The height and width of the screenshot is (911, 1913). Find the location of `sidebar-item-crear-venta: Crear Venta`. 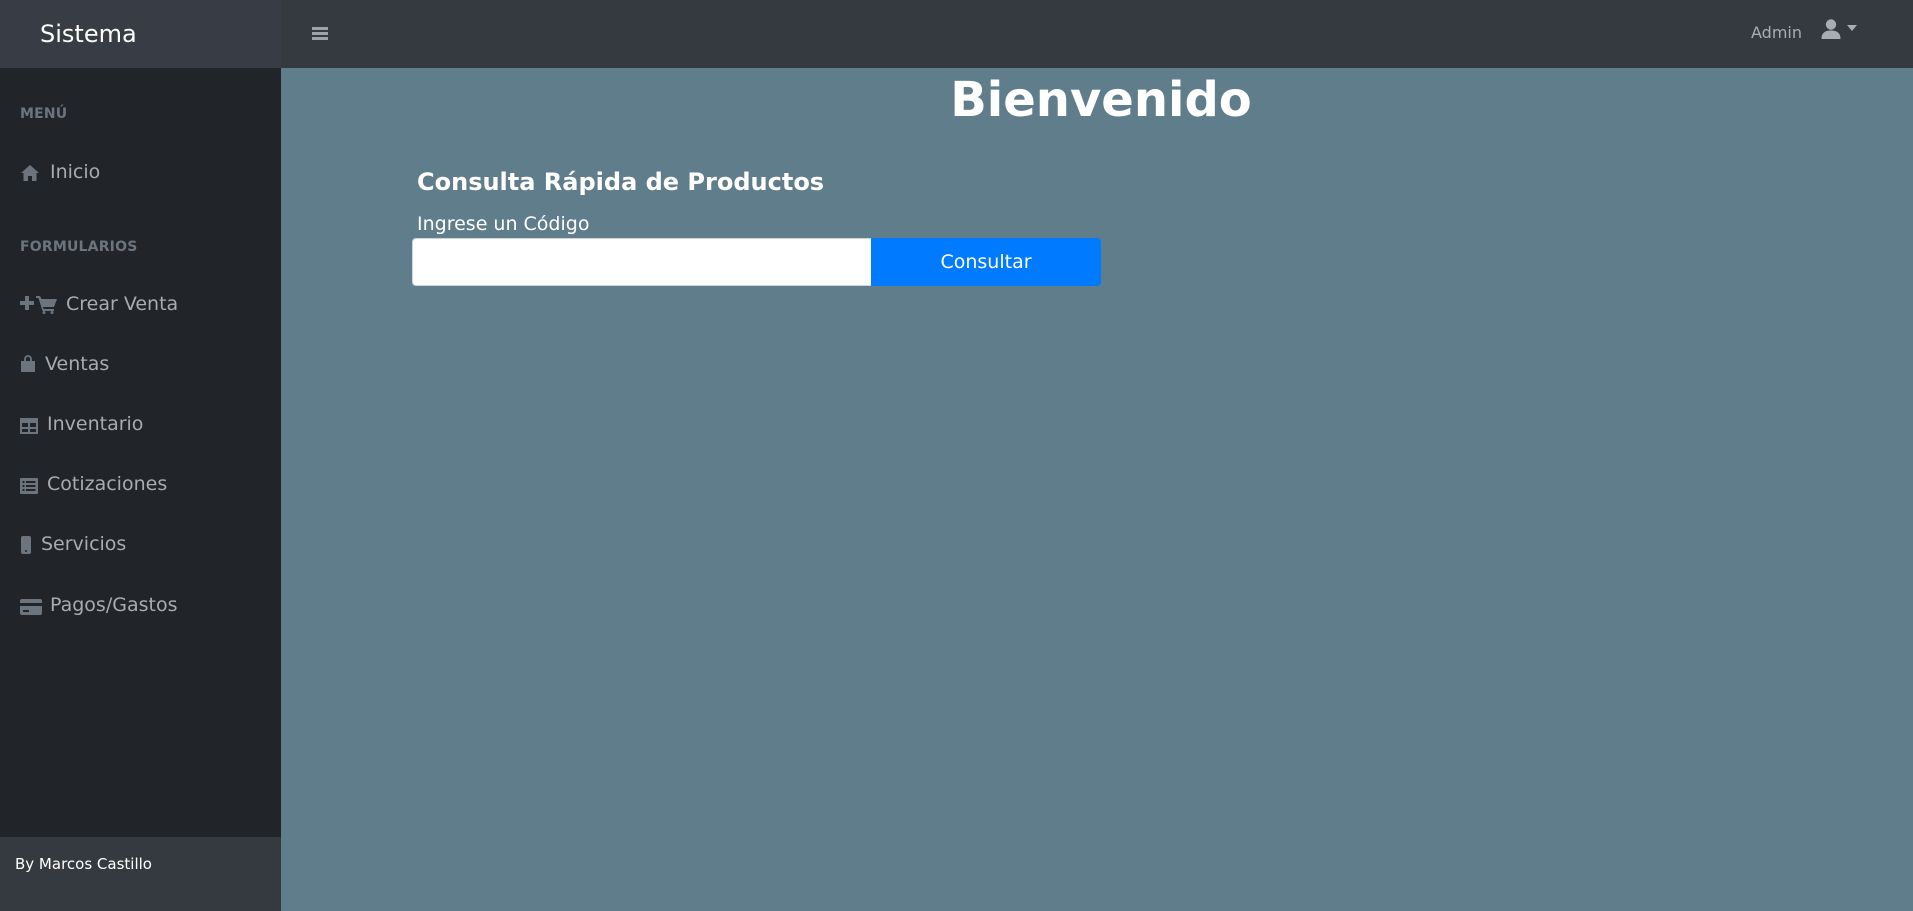

sidebar-item-crear-venta: Crear Venta is located at coordinates (140, 304).